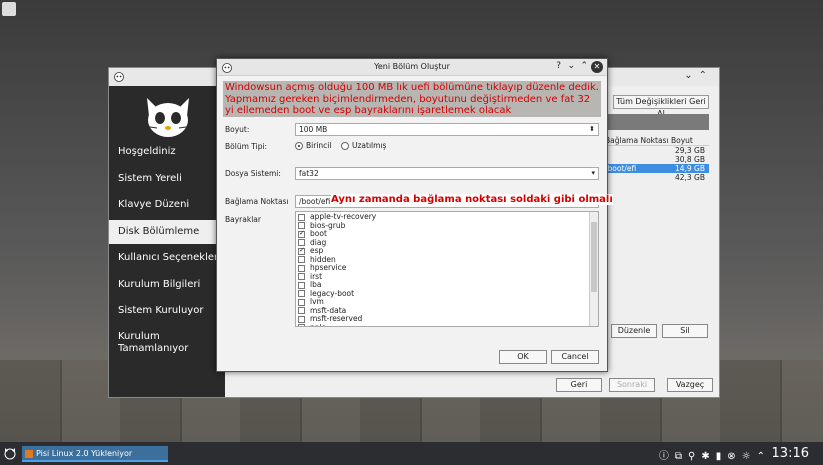 This screenshot has height=465, width=823. Describe the element at coordinates (243, 219) in the screenshot. I see `flags-label: Bayraklar` at that location.